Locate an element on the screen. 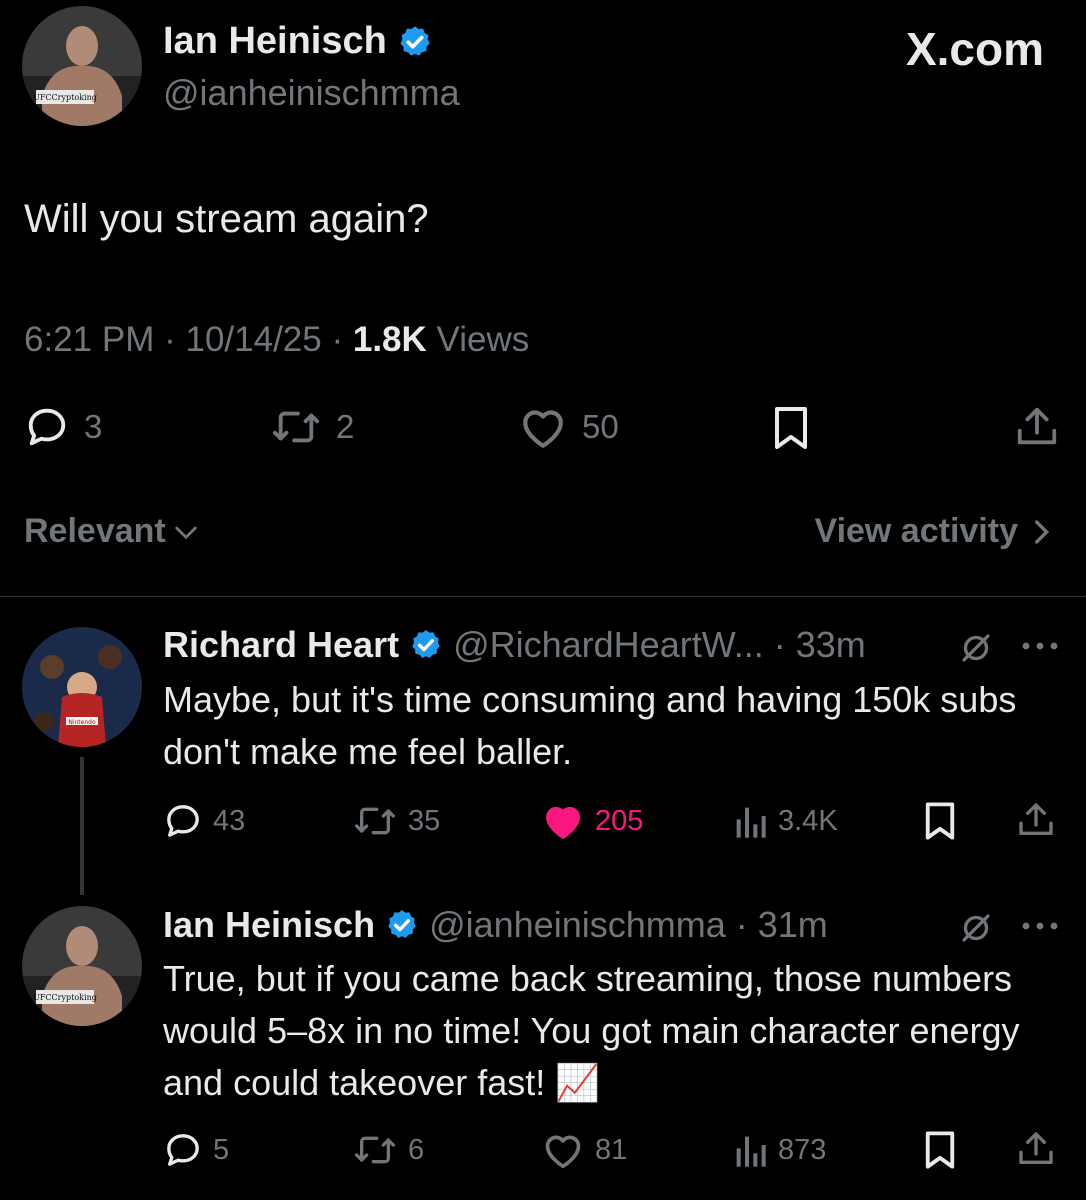 Image resolution: width=1086 pixels, height=1200 pixels. repost-button: 2 is located at coordinates (312, 427).